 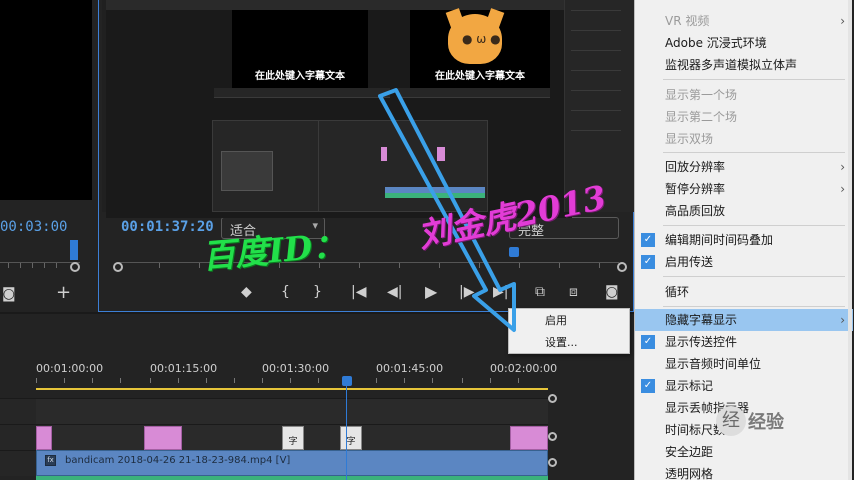 I want to click on source-timecode: 00:03:00, so click(x=33, y=227).